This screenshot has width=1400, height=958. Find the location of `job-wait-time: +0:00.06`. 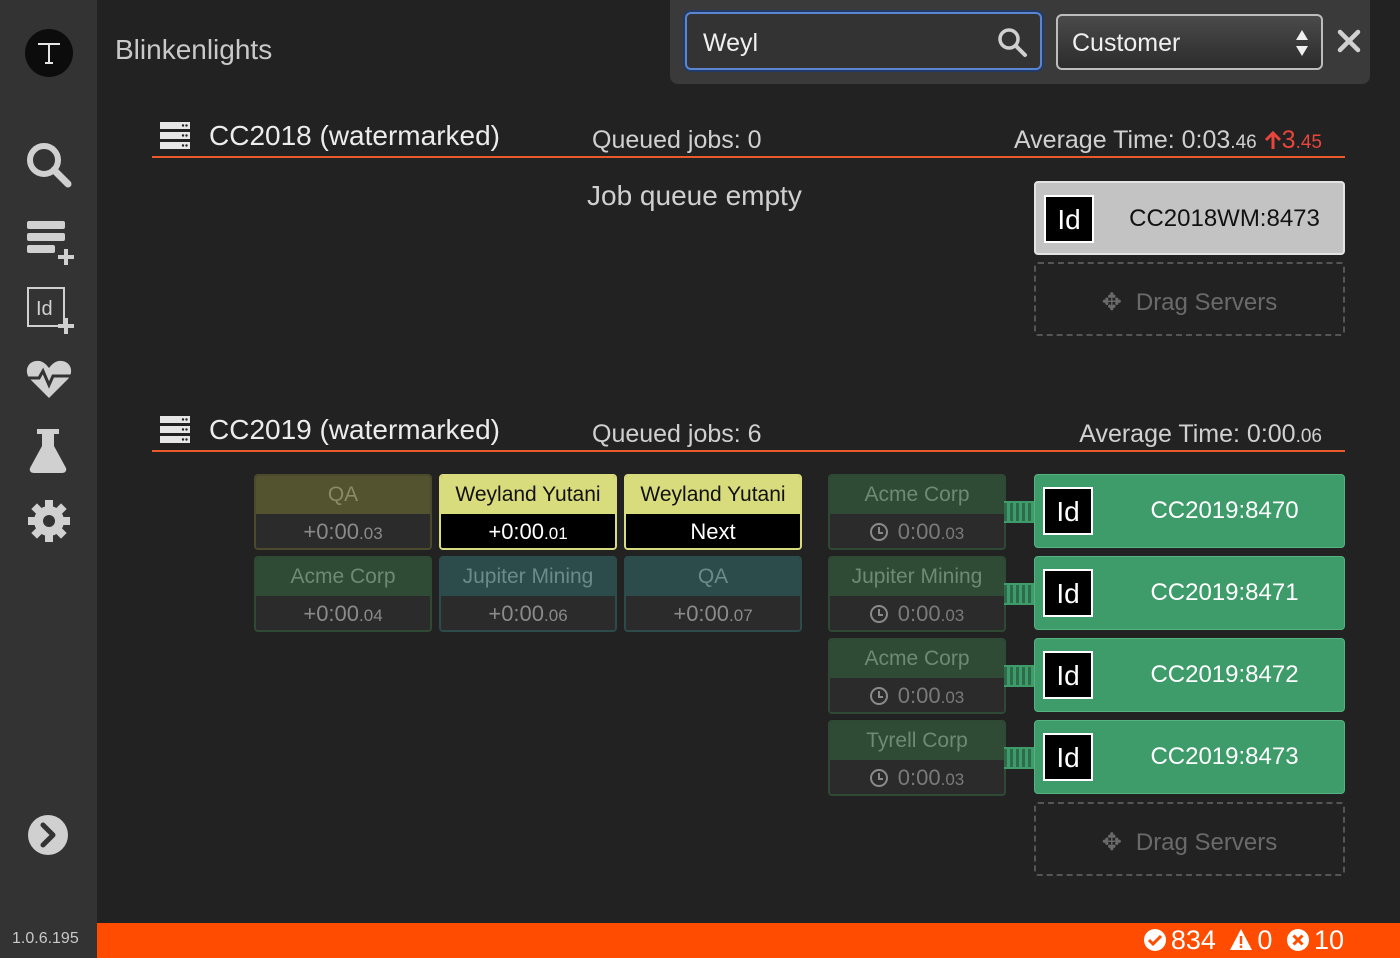

job-wait-time: +0:00.06 is located at coordinates (528, 613).